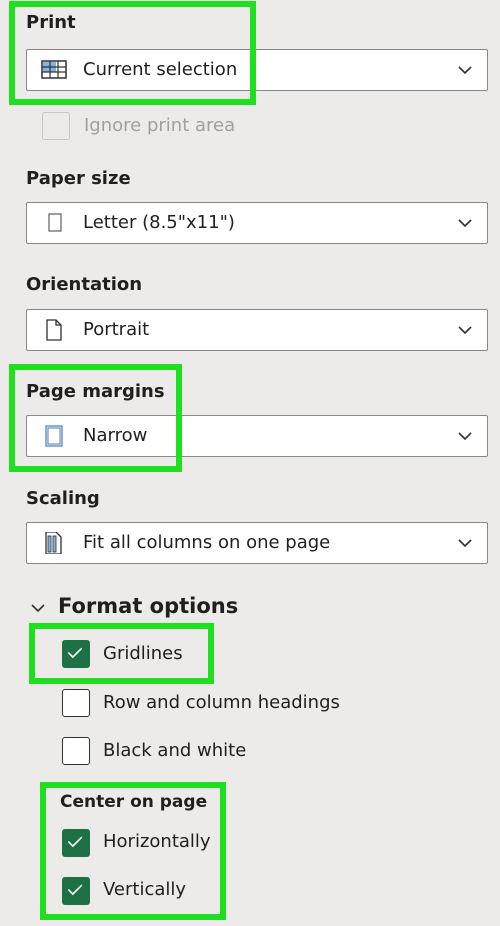  I want to click on scaling-label: Scaling, so click(63, 498).